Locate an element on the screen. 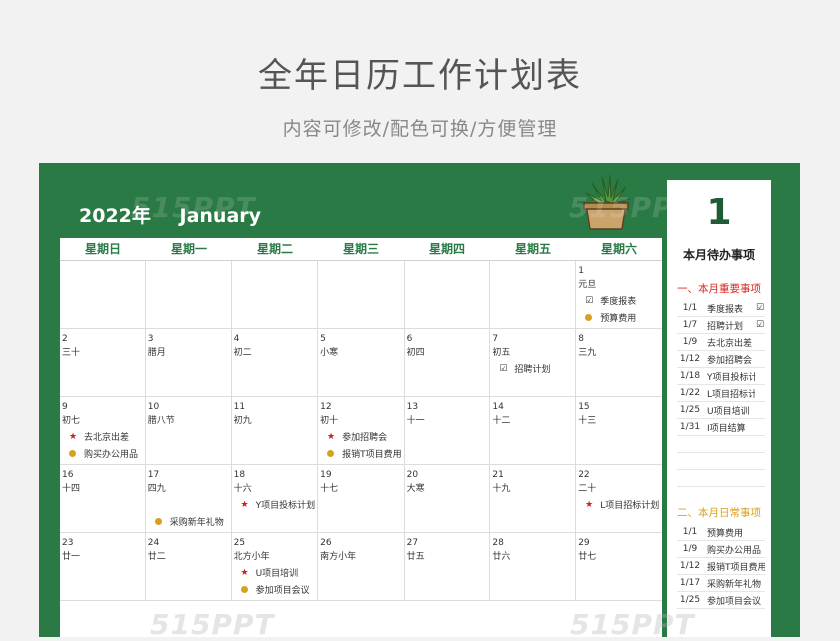 The image size is (840, 641). item-date: 1/31 is located at coordinates (690, 427).